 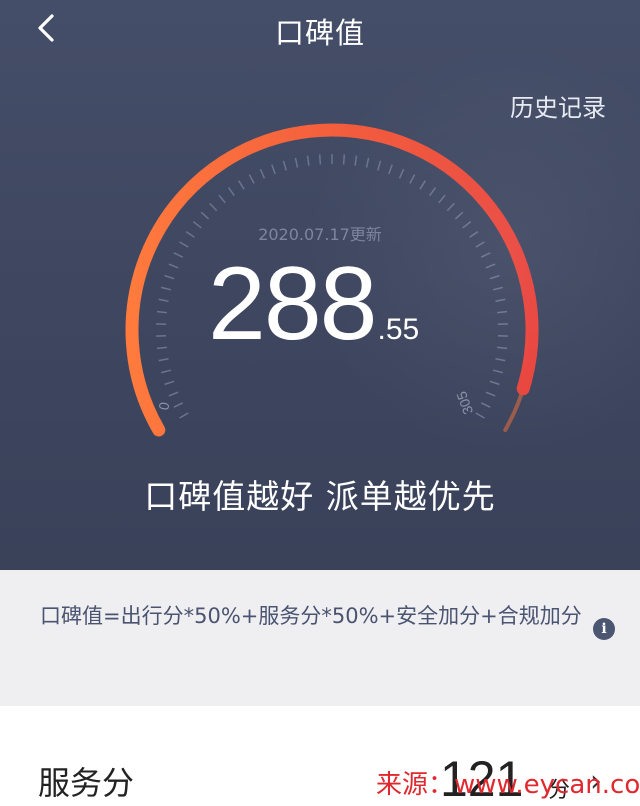 What do you see at coordinates (293, 304) in the screenshot?
I see `score-integer: 288` at bounding box center [293, 304].